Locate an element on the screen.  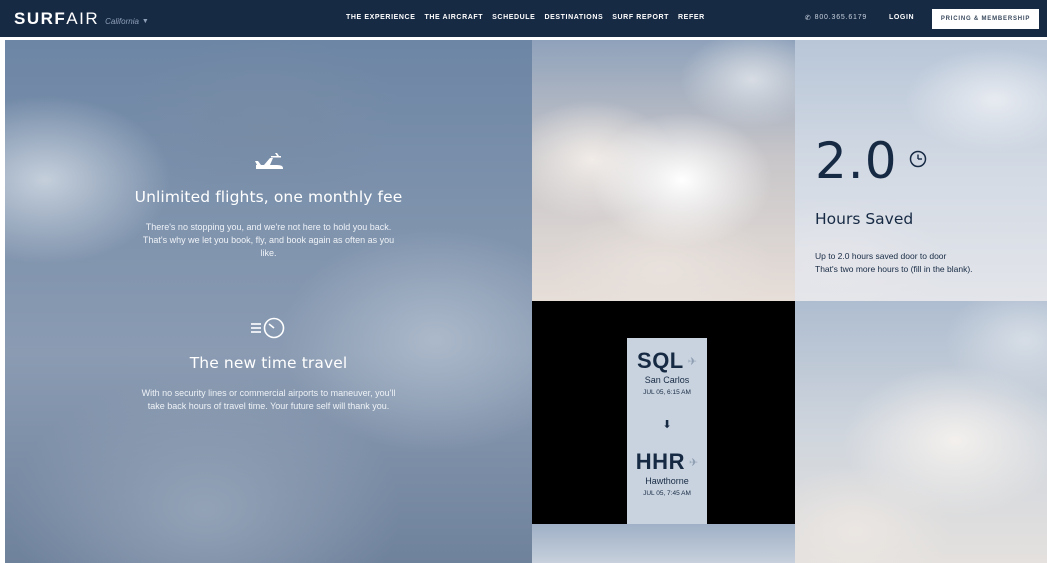
departure-time: JUL 05, 6:15 AM is located at coordinates (667, 392).